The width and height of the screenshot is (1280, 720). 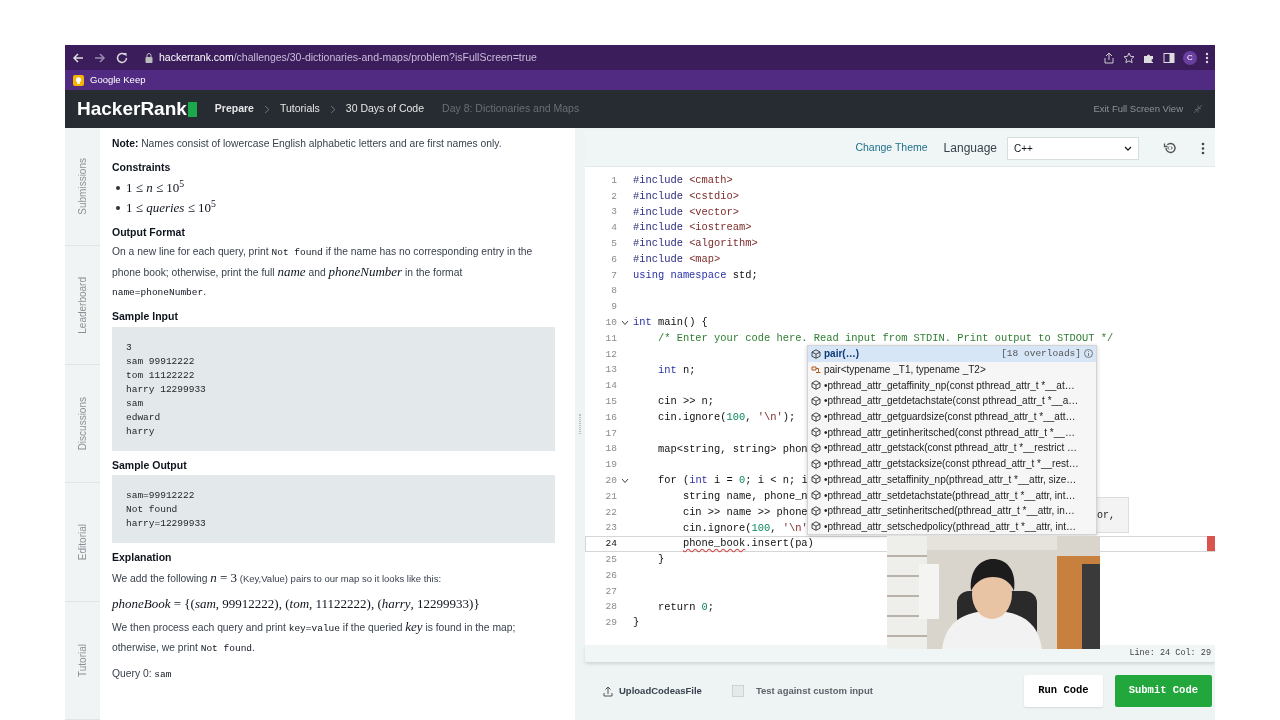 I want to click on address-bar: hackerrank.com/challenges/30-dictionaries-and-maps/problem?isFullScreen=true, so click(x=616, y=57).